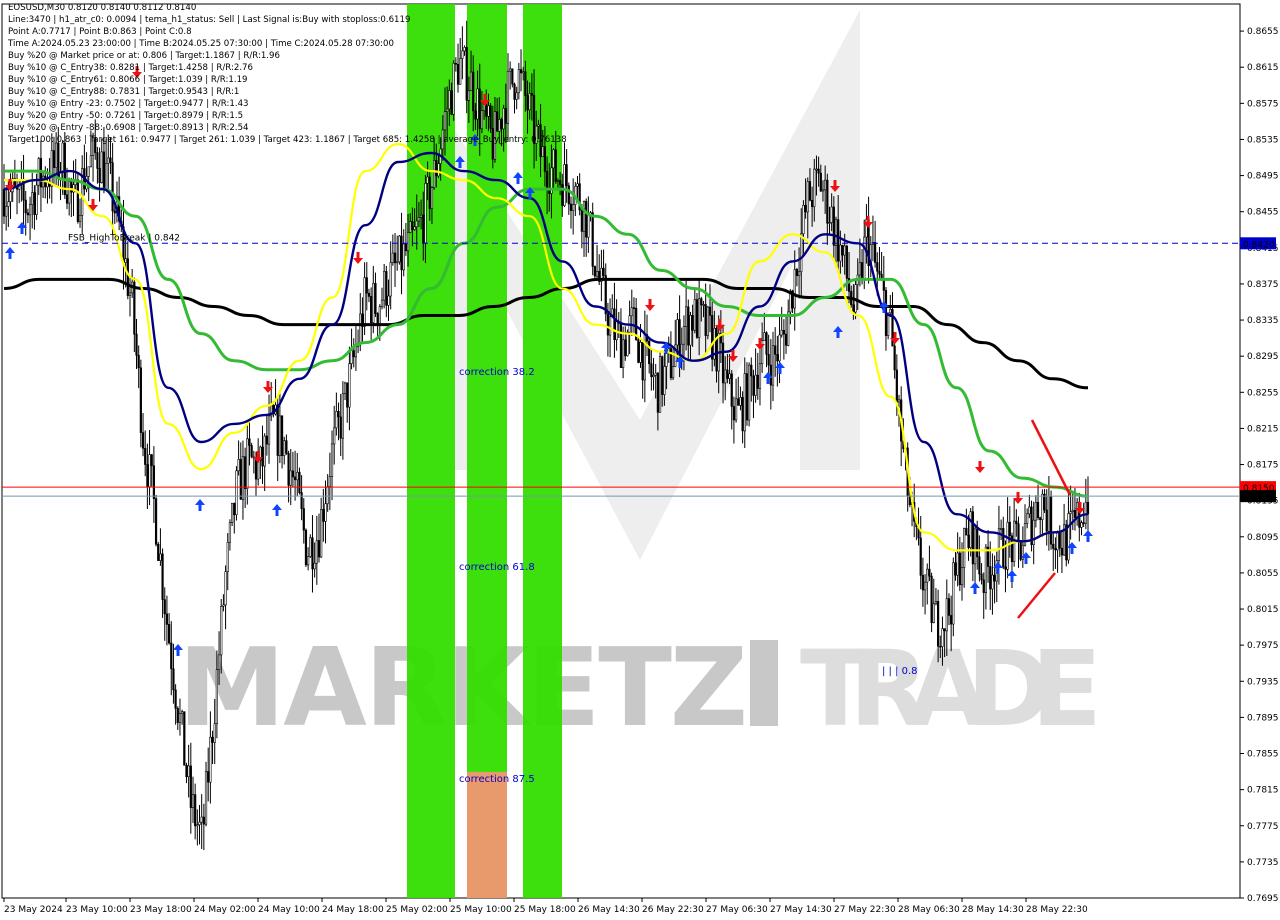 This screenshot has width=1280, height=920. Describe the element at coordinates (1259, 245) in the screenshot. I see `fsb-price-badge-label: 0.8420` at that location.